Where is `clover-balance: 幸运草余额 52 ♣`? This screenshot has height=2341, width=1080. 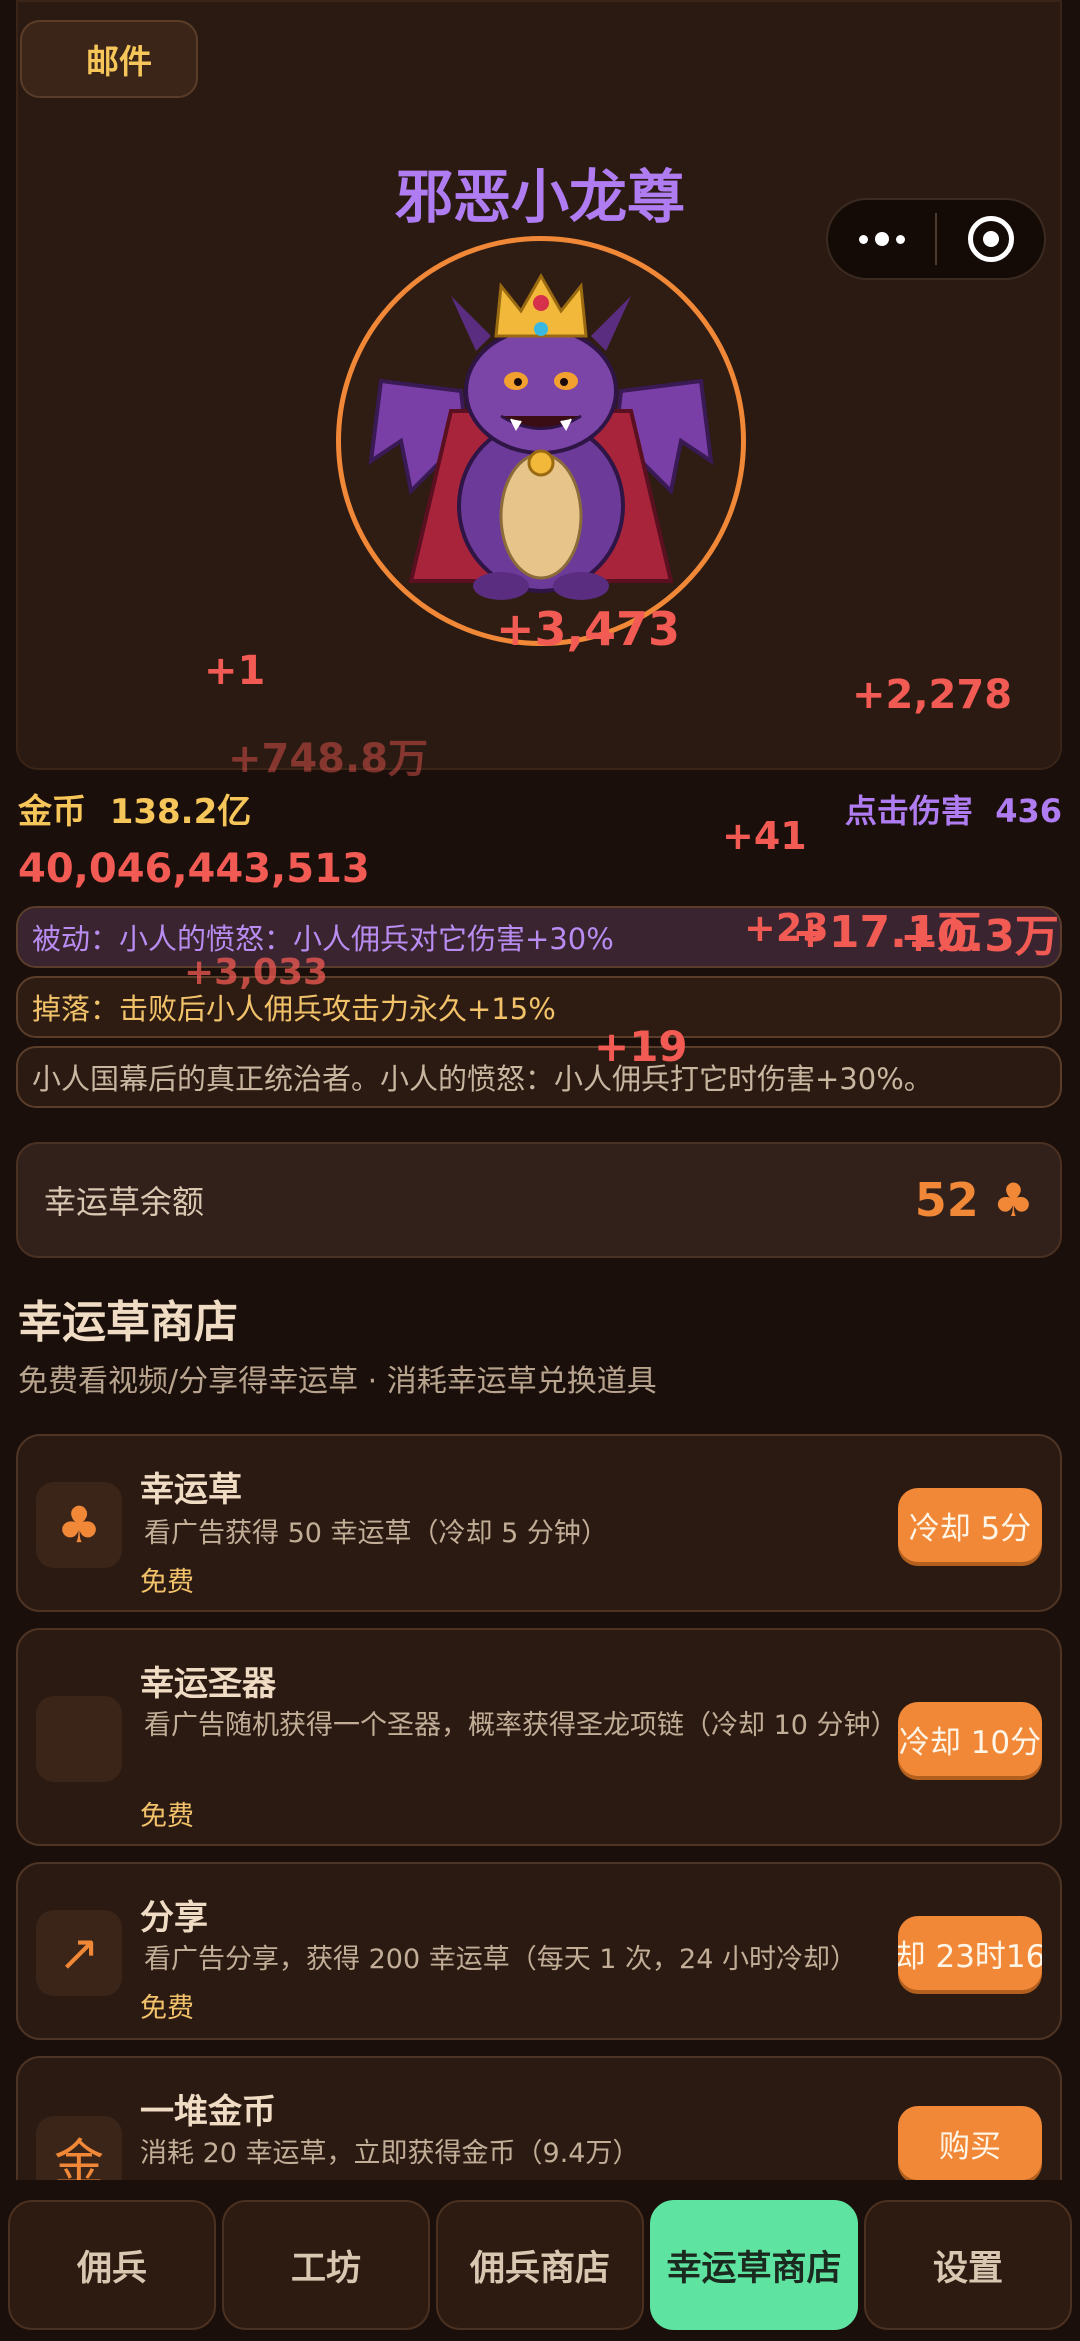
clover-balance: 幸运草余额 52 ♣ is located at coordinates (539, 1200).